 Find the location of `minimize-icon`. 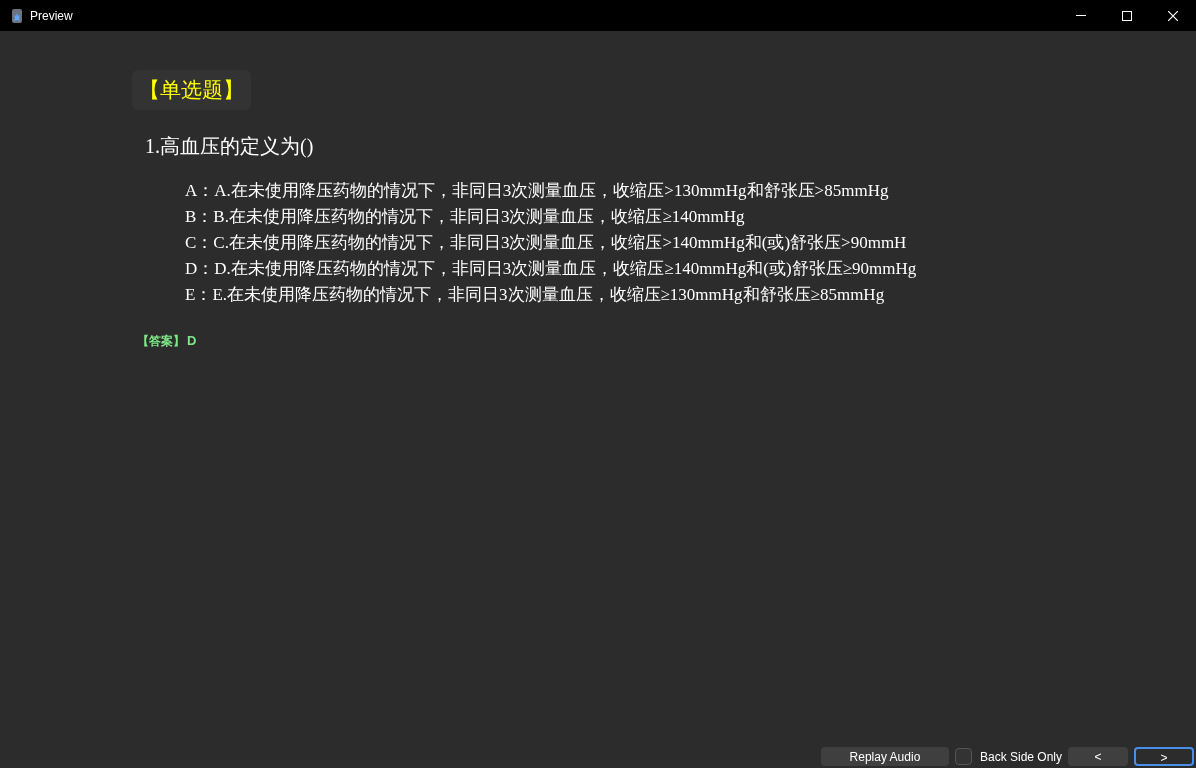

minimize-icon is located at coordinates (1081, 15).